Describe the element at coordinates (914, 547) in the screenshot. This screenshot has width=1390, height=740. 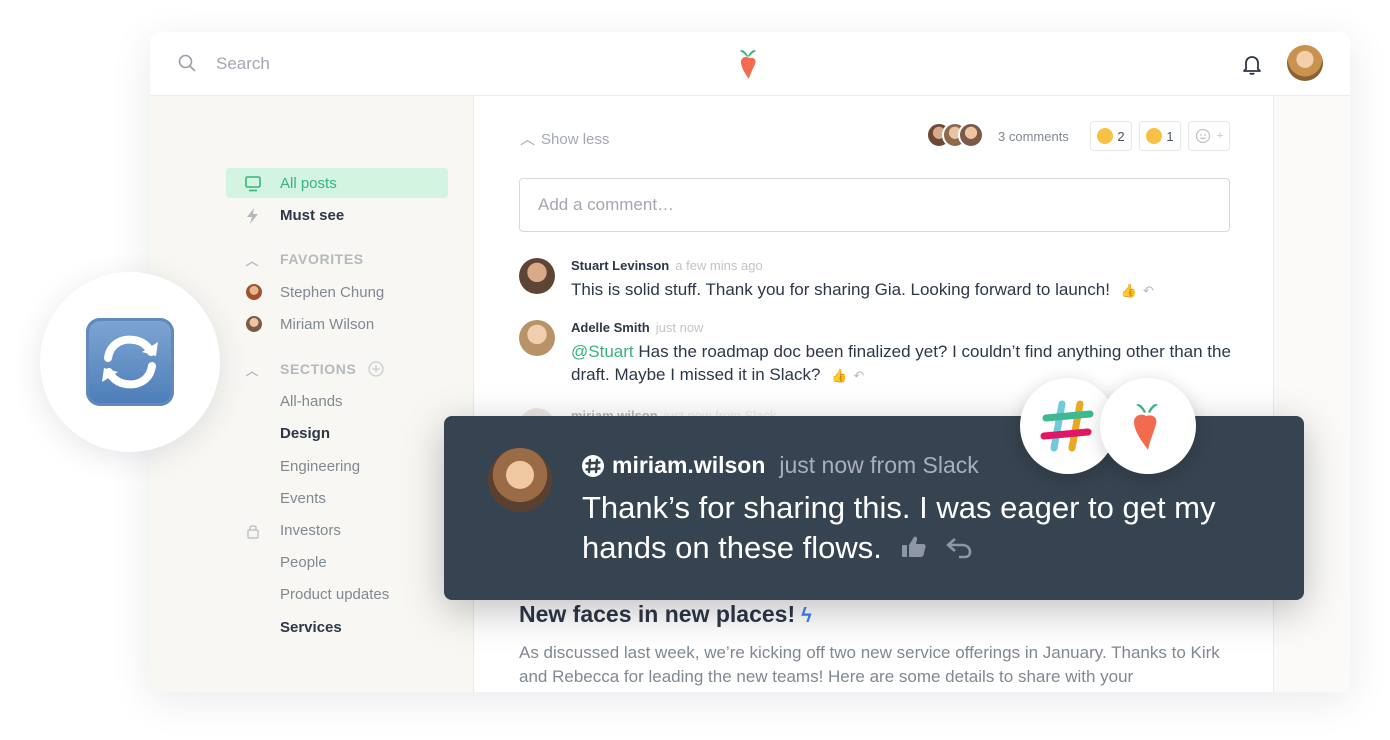
I see `thumbs-up-icon` at that location.